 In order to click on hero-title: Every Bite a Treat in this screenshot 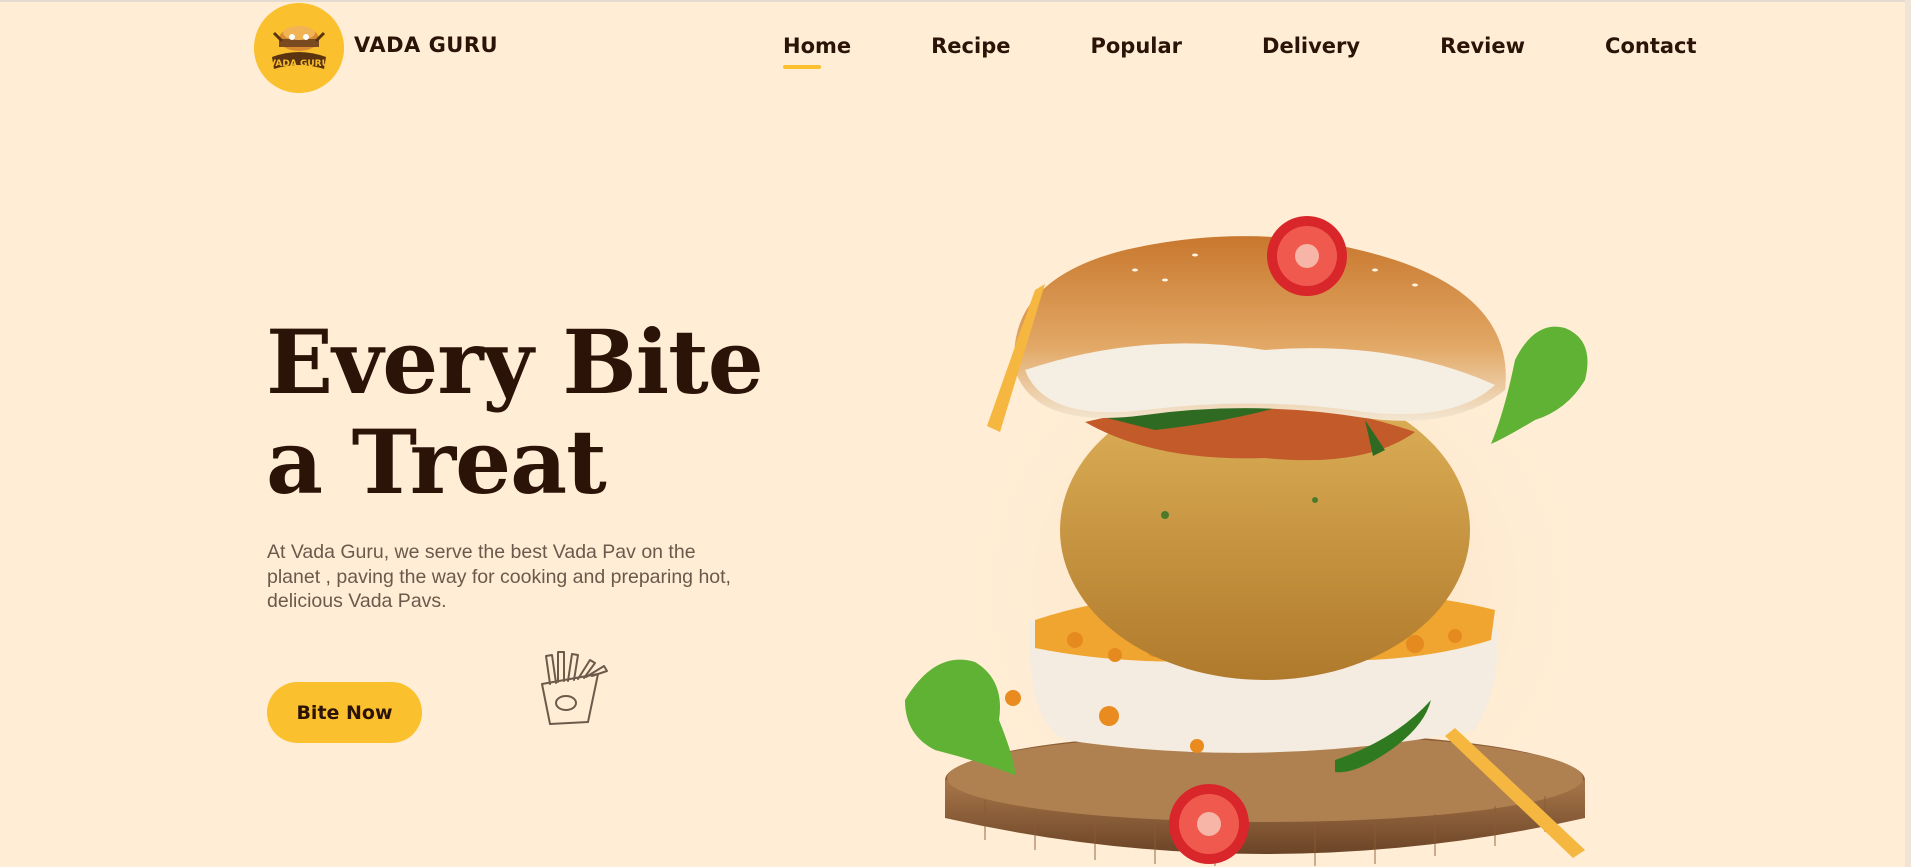, I will do `click(515, 412)`.